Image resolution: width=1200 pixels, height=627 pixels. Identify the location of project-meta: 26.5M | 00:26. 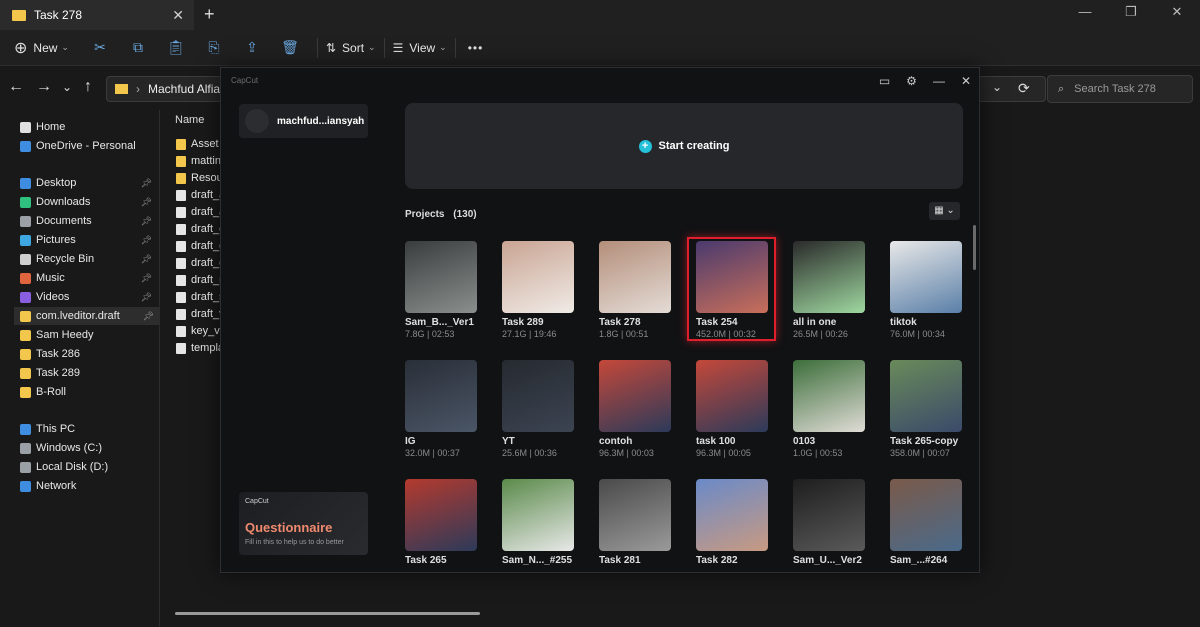
(820, 334).